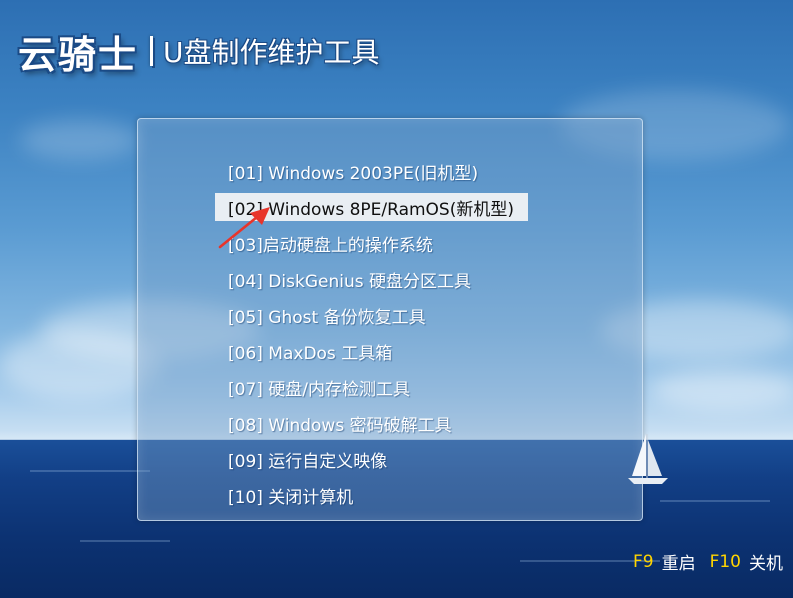 This screenshot has height=598, width=793. I want to click on menu-item-02: [02] Windows 8PE/RamOS(新机型), so click(371, 207).